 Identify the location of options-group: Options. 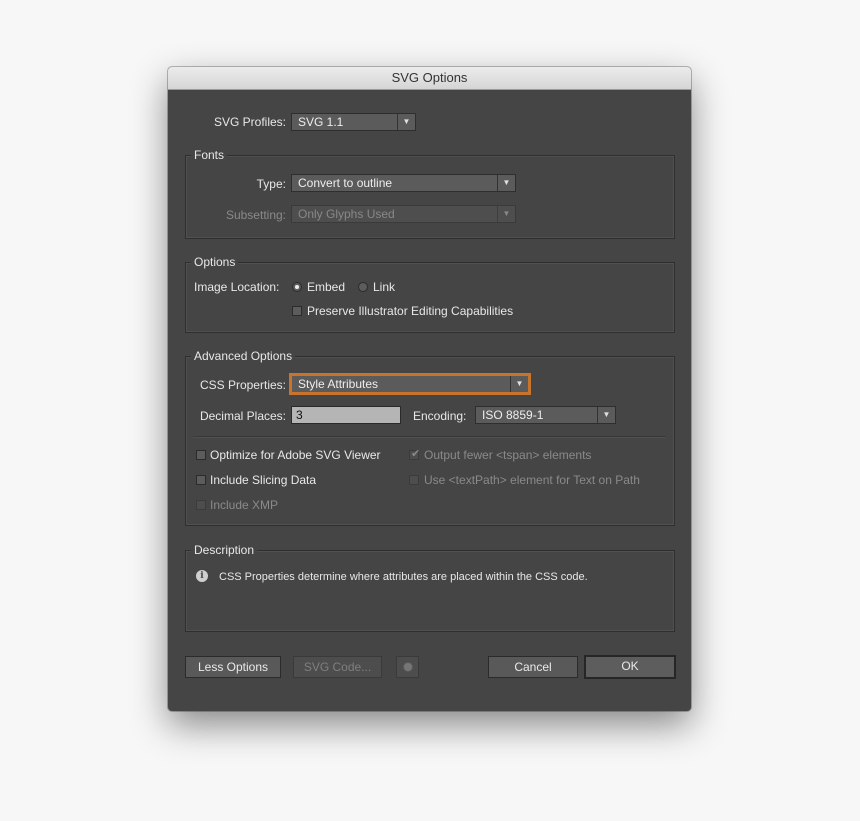
(430, 293).